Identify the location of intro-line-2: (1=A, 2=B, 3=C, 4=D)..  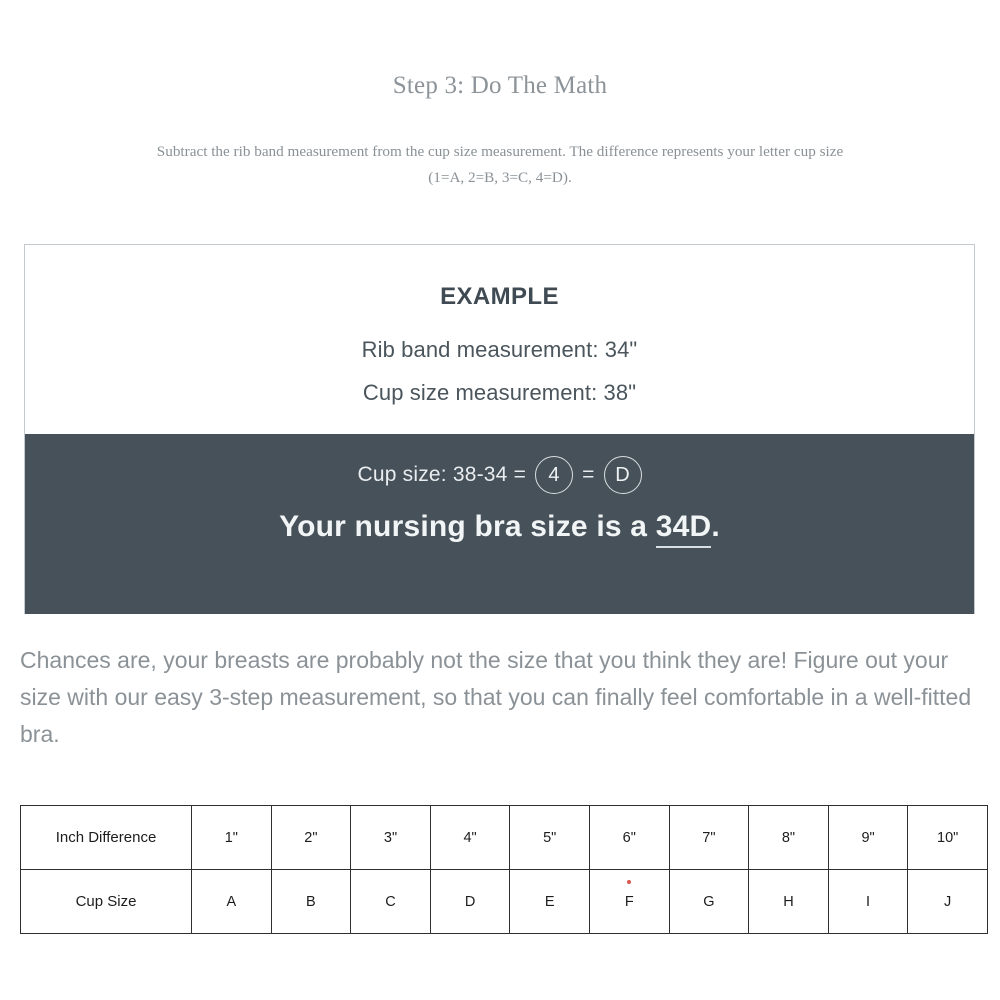
(500, 177).